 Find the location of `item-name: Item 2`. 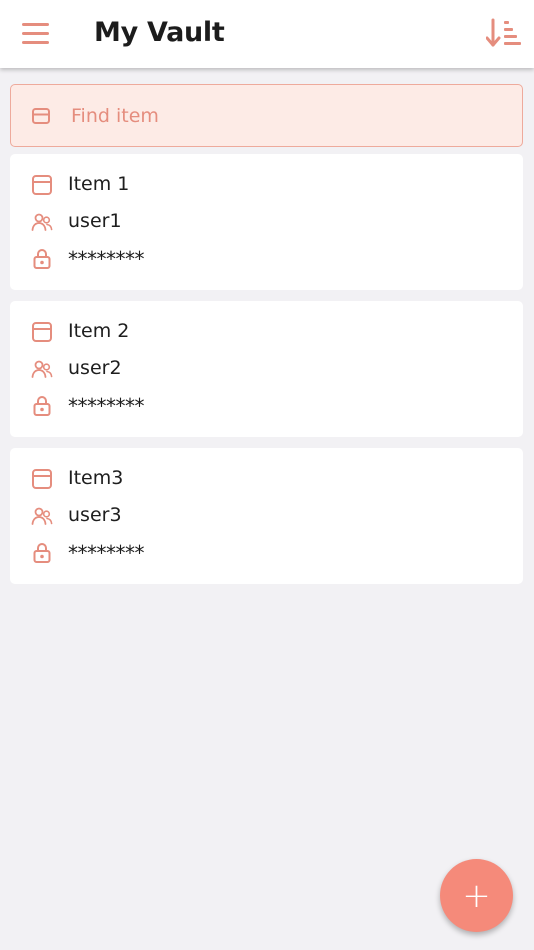

item-name: Item 2 is located at coordinates (99, 331).